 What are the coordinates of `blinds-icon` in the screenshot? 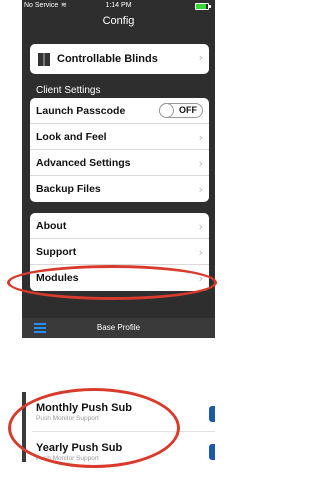 It's located at (44, 59).